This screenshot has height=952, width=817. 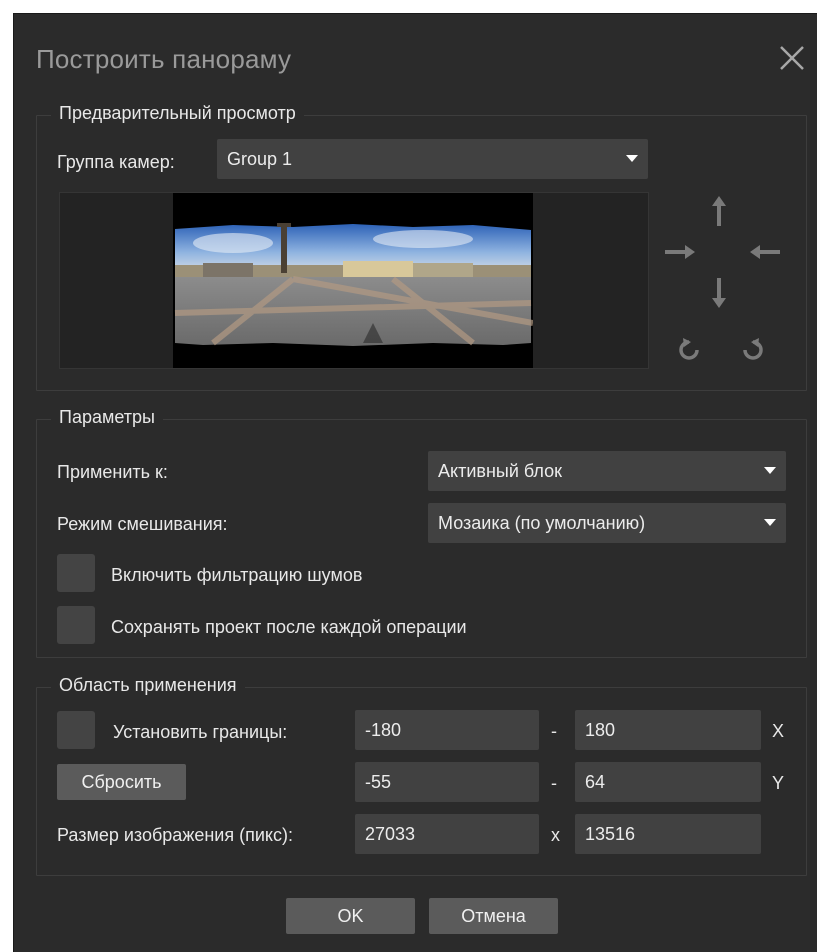 I want to click on y-range-dash: -, so click(x=554, y=783).